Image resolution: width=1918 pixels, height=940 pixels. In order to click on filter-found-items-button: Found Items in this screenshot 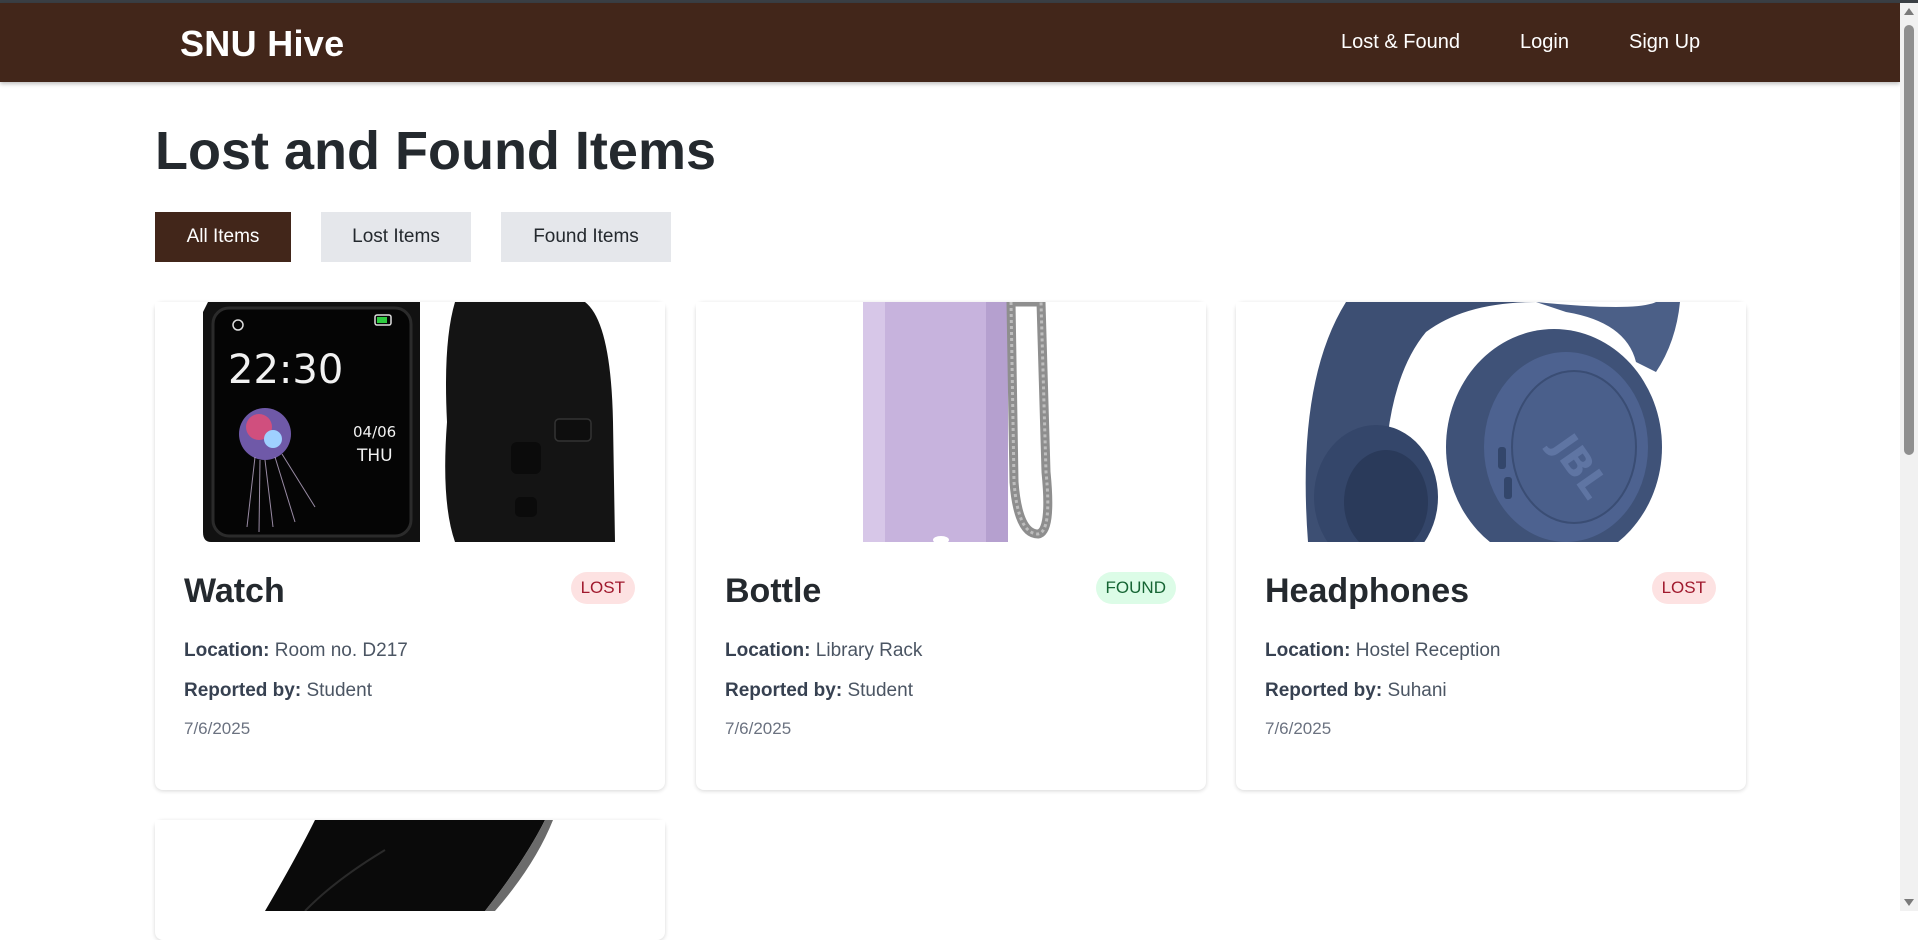, I will do `click(586, 237)`.